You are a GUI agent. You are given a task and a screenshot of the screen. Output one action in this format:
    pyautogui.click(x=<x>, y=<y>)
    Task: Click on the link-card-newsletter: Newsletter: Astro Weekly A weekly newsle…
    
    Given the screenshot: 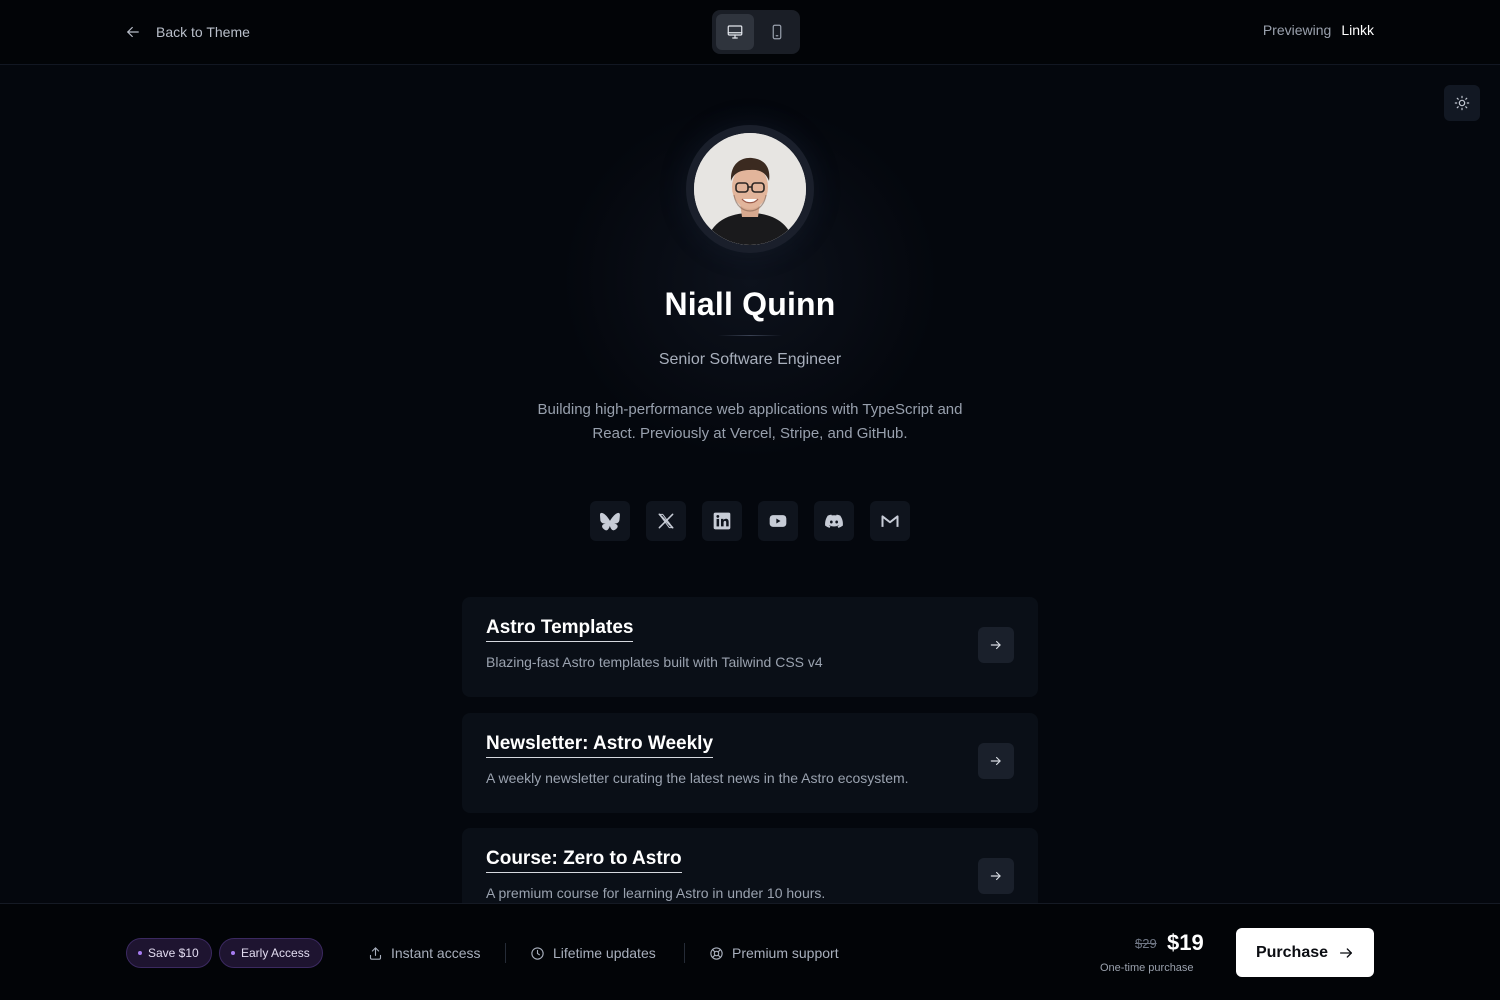 What is the action you would take?
    pyautogui.click(x=750, y=763)
    